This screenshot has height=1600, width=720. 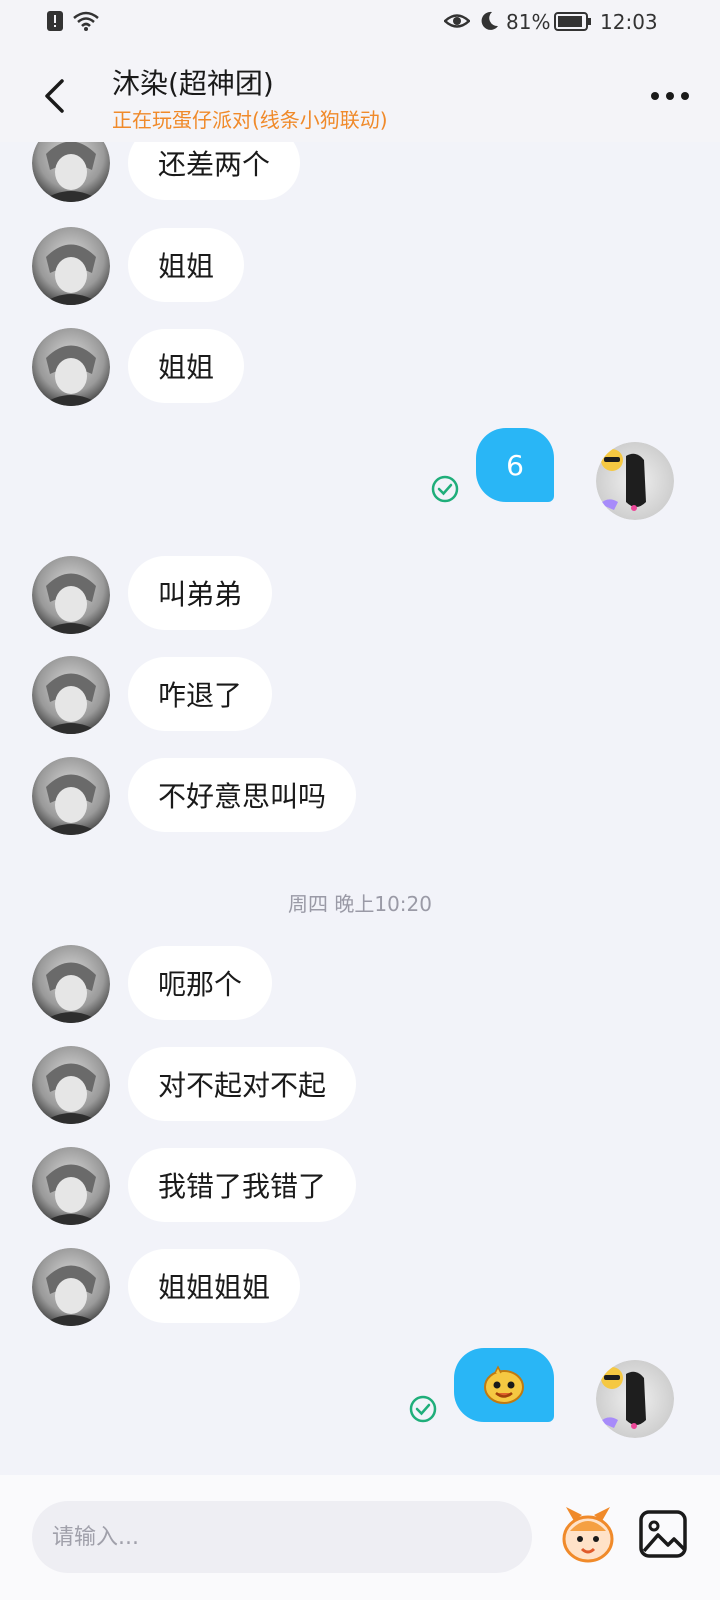 I want to click on message-bubble-incoming: 叫弟弟, so click(x=200, y=593).